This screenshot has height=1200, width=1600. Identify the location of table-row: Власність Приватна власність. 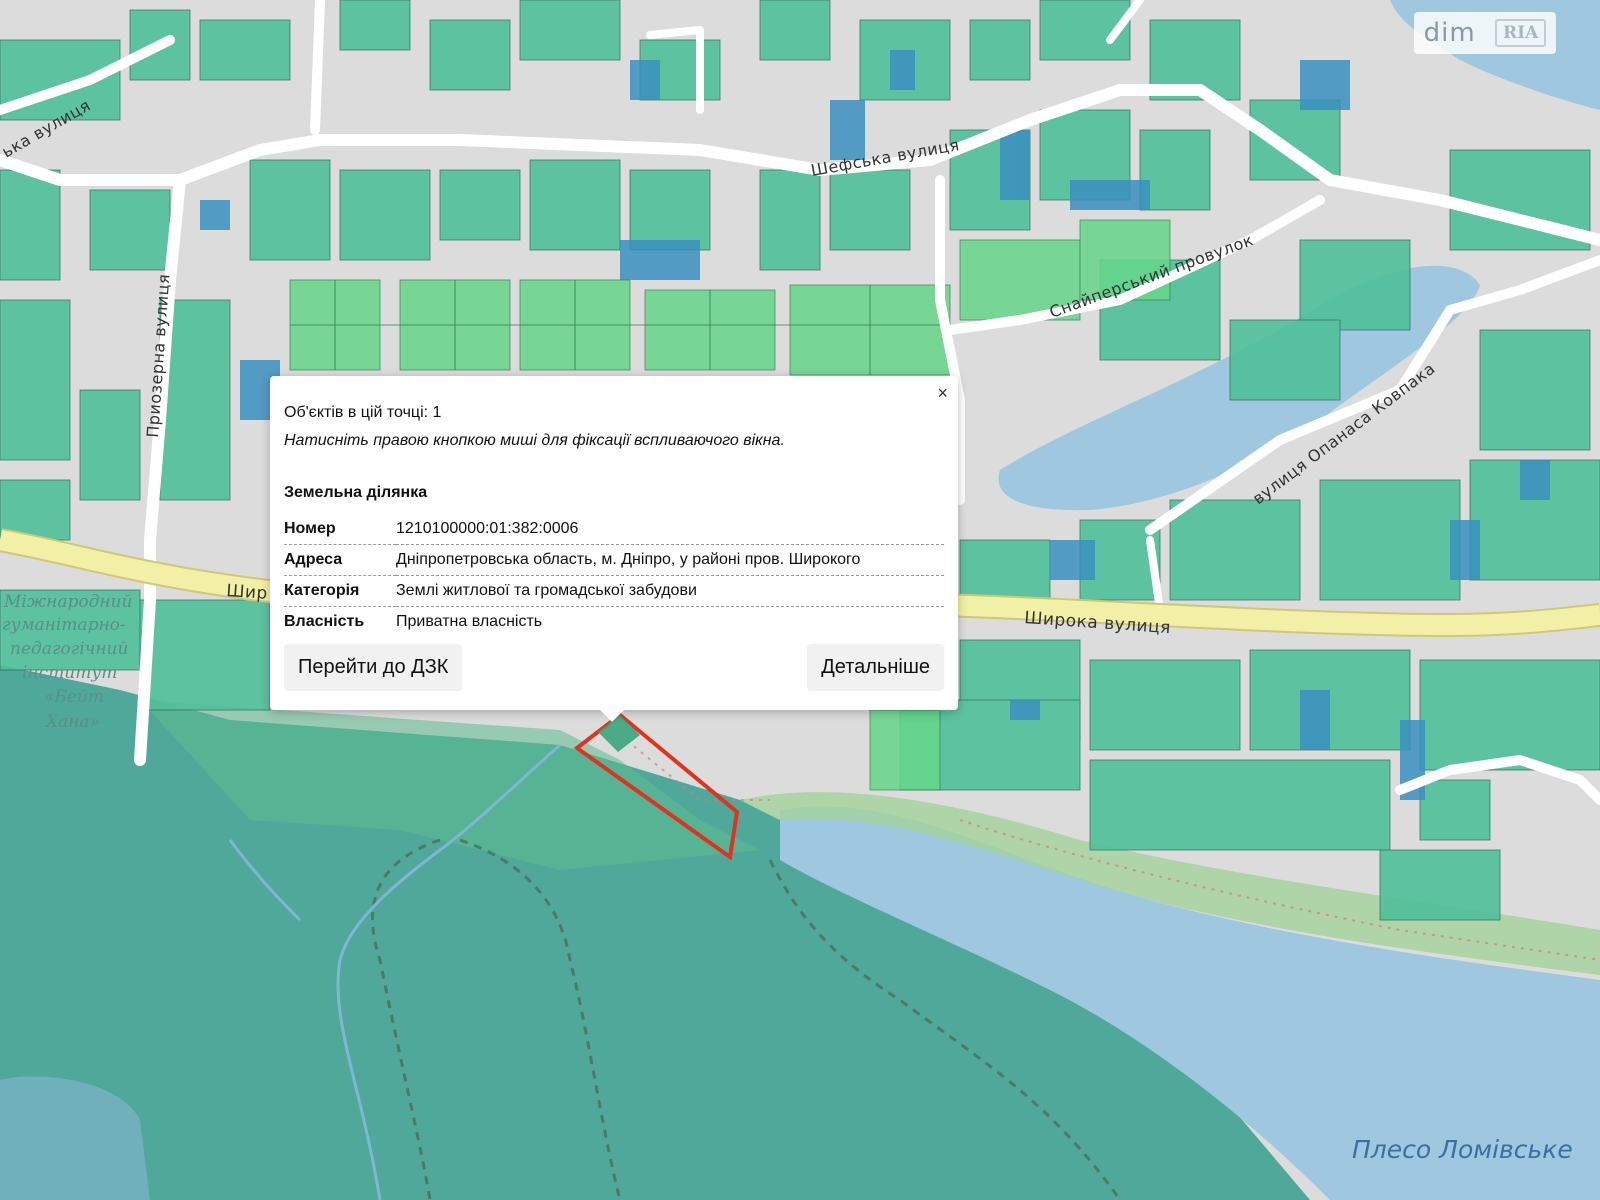
(614, 622).